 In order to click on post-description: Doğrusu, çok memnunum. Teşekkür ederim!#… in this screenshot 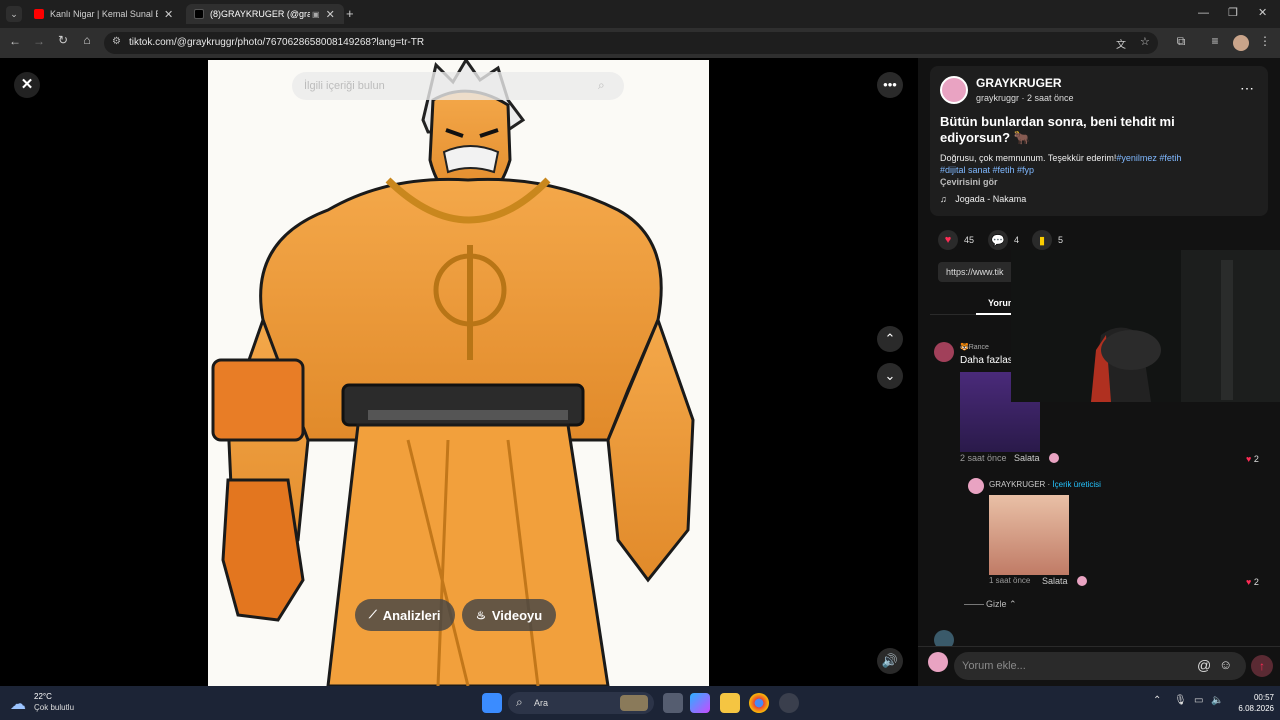, I will do `click(1100, 170)`.